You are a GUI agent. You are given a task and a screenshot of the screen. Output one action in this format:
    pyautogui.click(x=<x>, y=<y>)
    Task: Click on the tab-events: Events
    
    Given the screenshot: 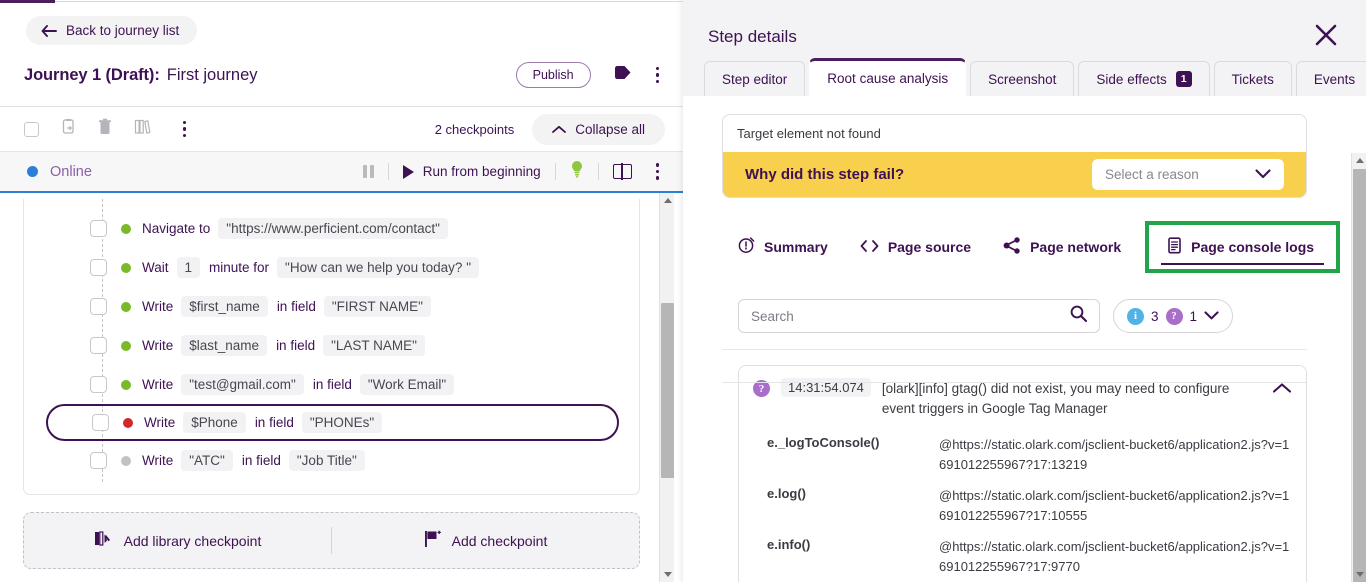 What is the action you would take?
    pyautogui.click(x=1330, y=78)
    